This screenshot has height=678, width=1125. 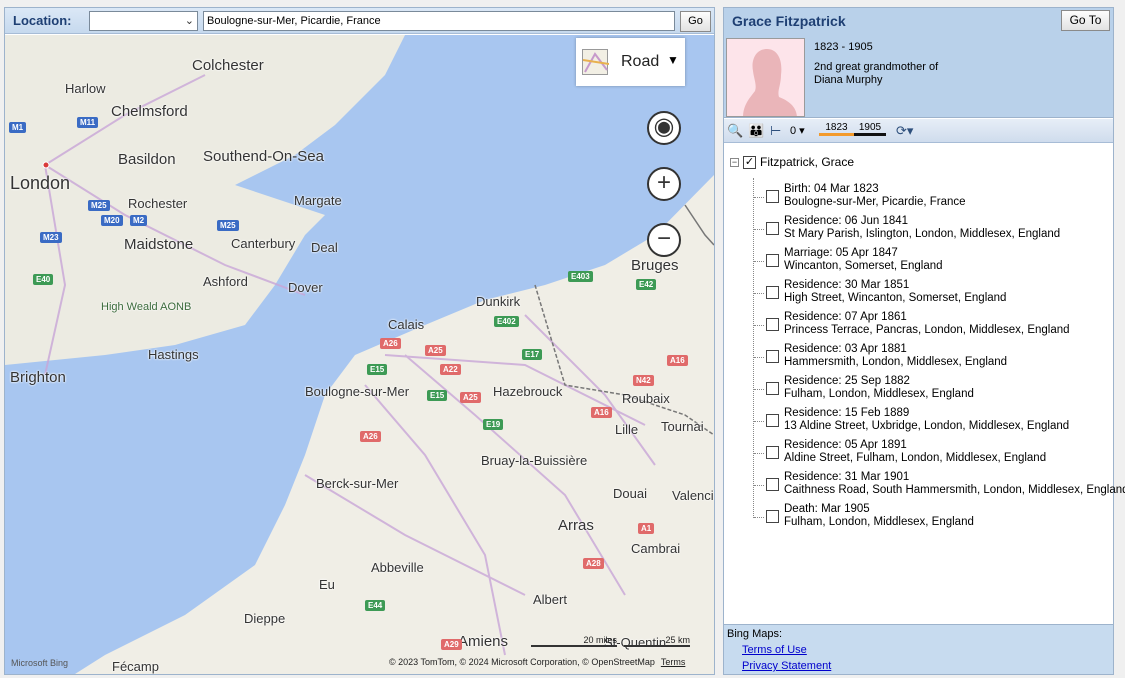 I want to click on map-place-label: Canterbury, so click(x=263, y=243).